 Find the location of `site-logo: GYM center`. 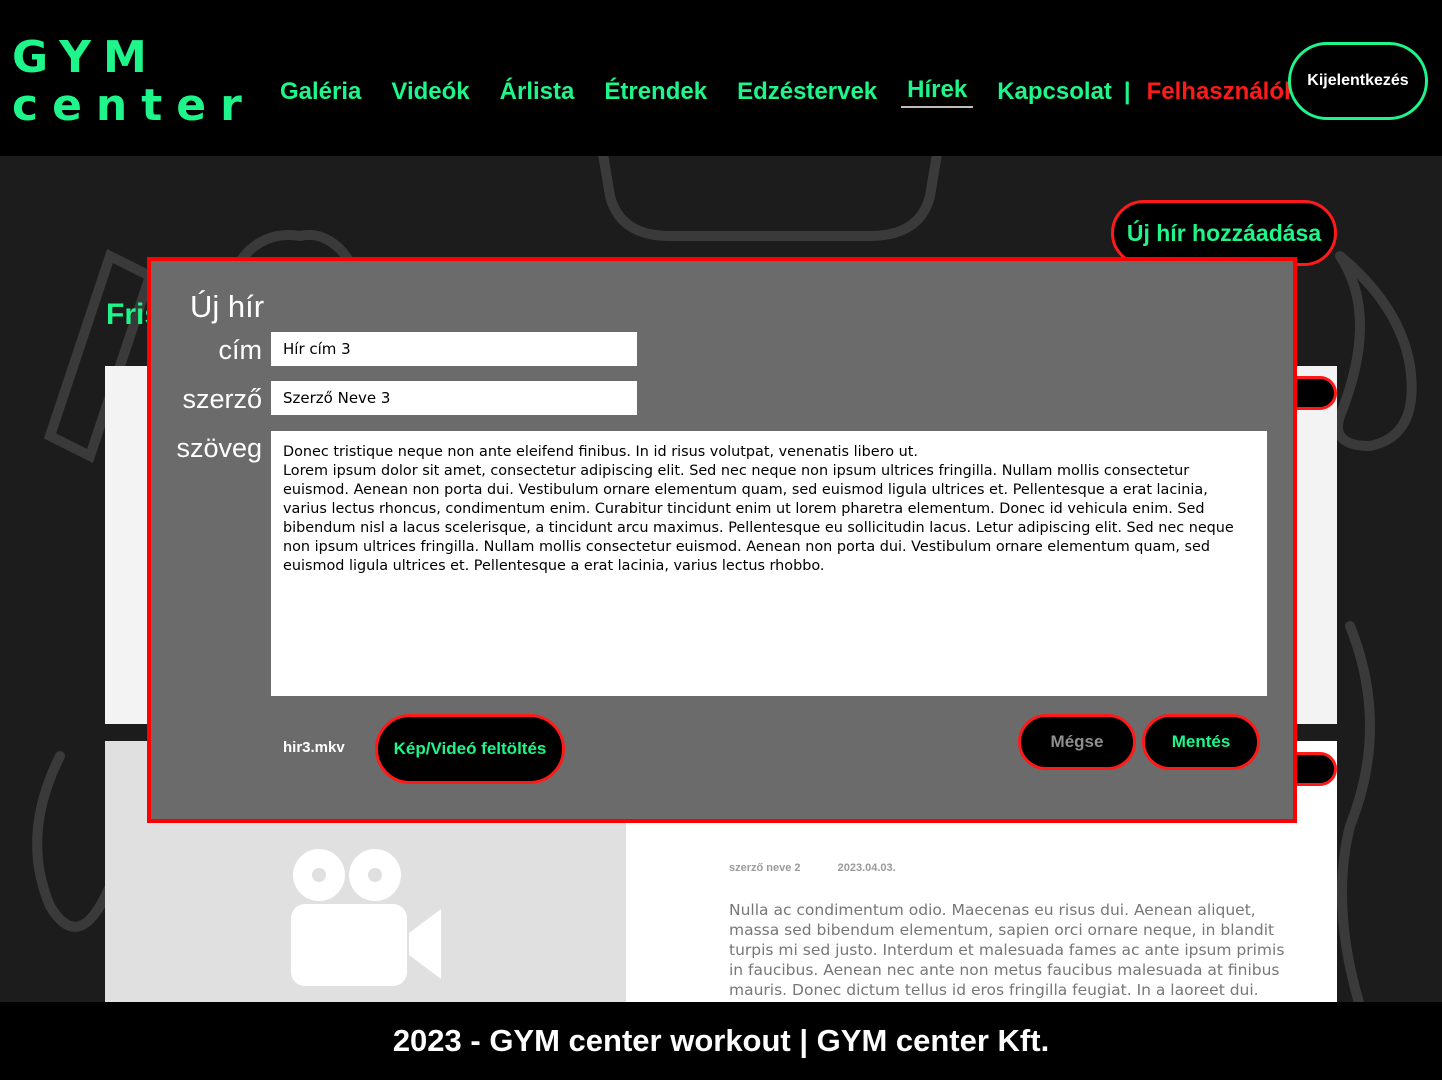

site-logo: GYM center is located at coordinates (134, 82).